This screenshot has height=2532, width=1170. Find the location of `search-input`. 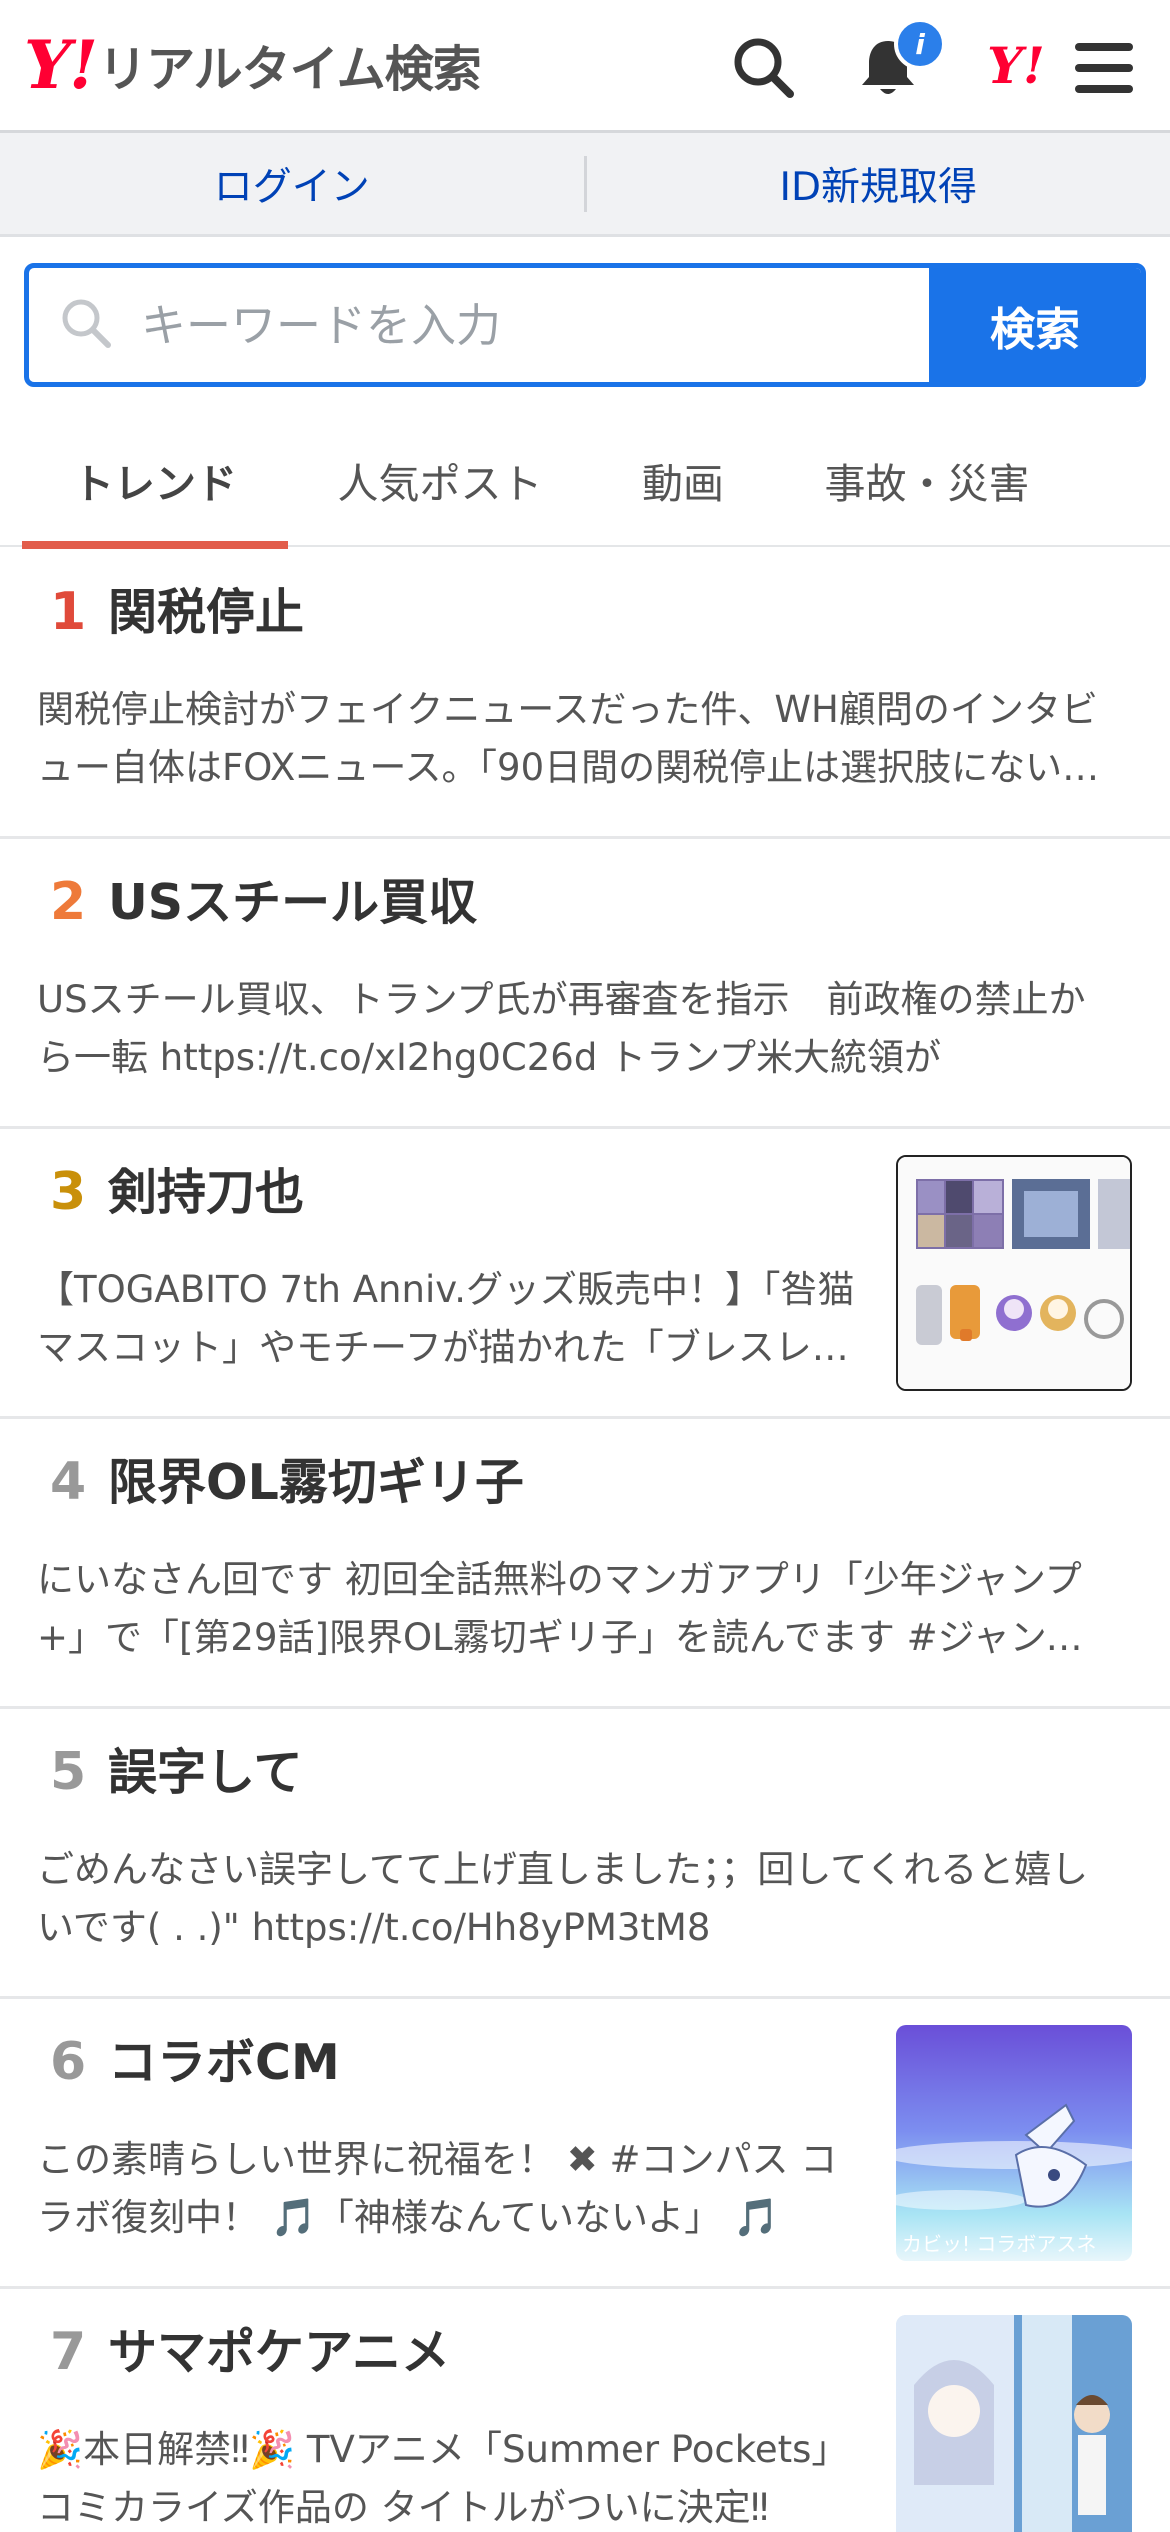

search-input is located at coordinates (491, 325).